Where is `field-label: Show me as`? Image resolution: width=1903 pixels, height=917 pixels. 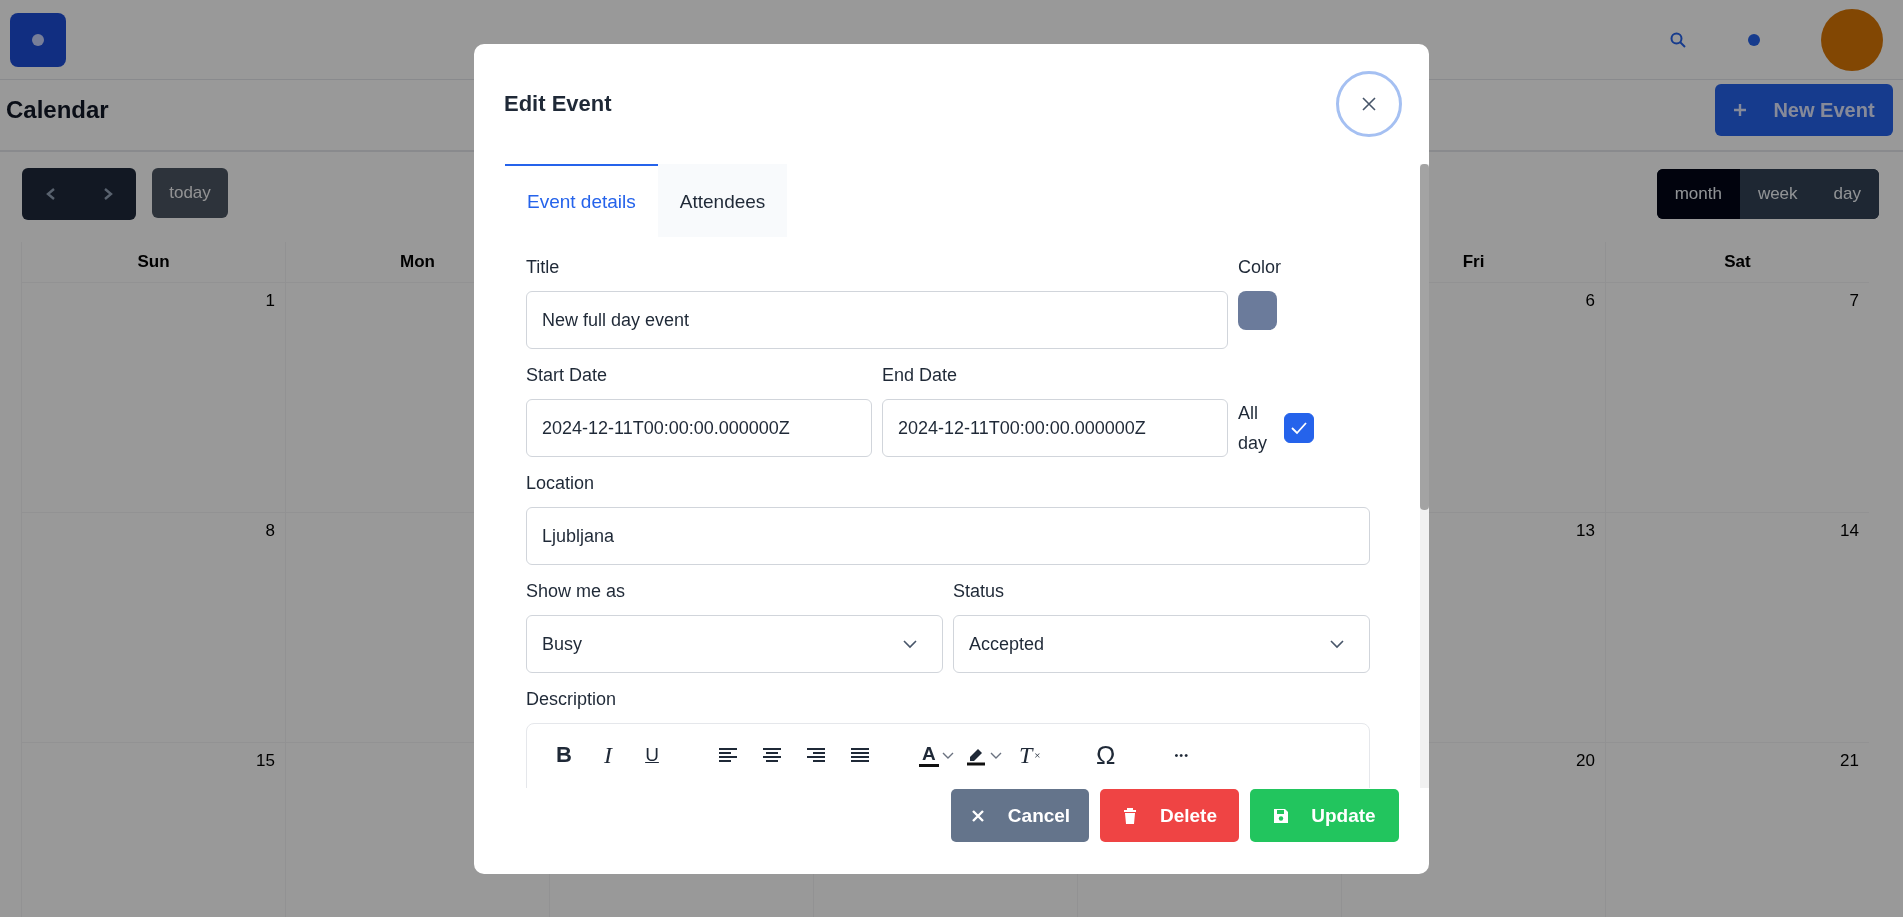 field-label: Show me as is located at coordinates (576, 591).